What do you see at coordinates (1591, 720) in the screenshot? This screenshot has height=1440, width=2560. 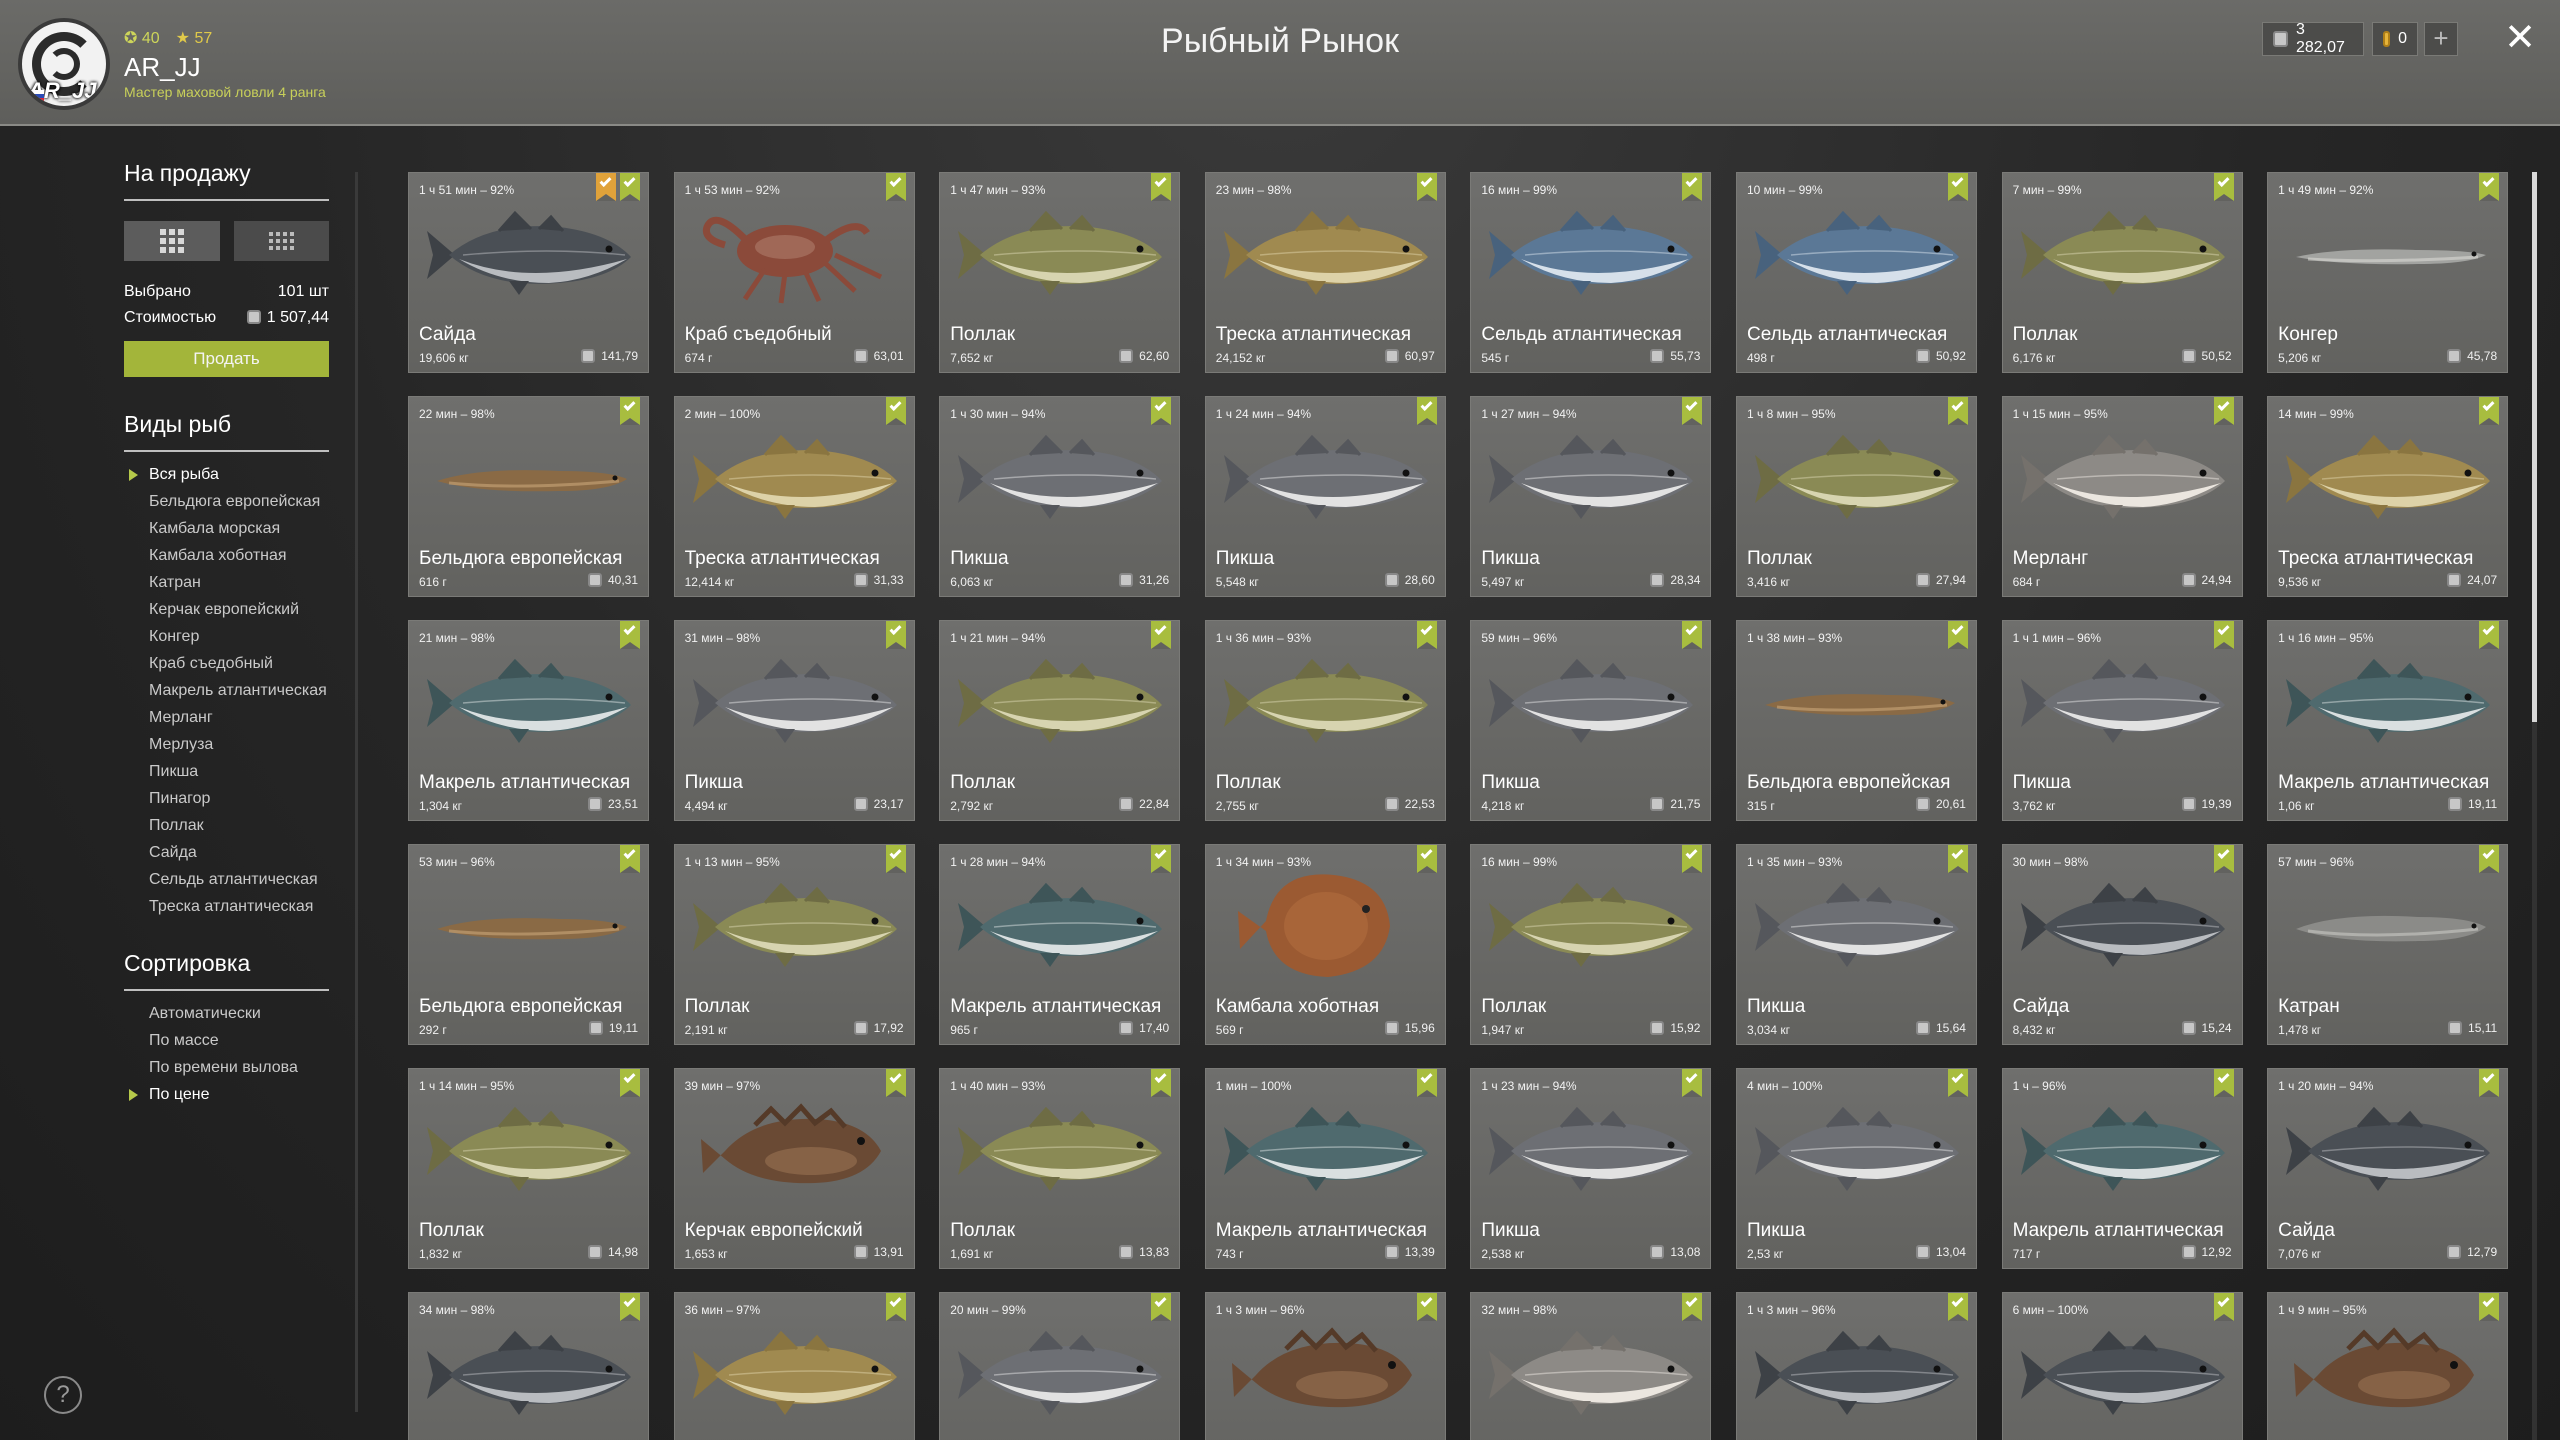 I see `fish-card: 59 мин – 96% Пикша 4,218 кг 21,75` at bounding box center [1591, 720].